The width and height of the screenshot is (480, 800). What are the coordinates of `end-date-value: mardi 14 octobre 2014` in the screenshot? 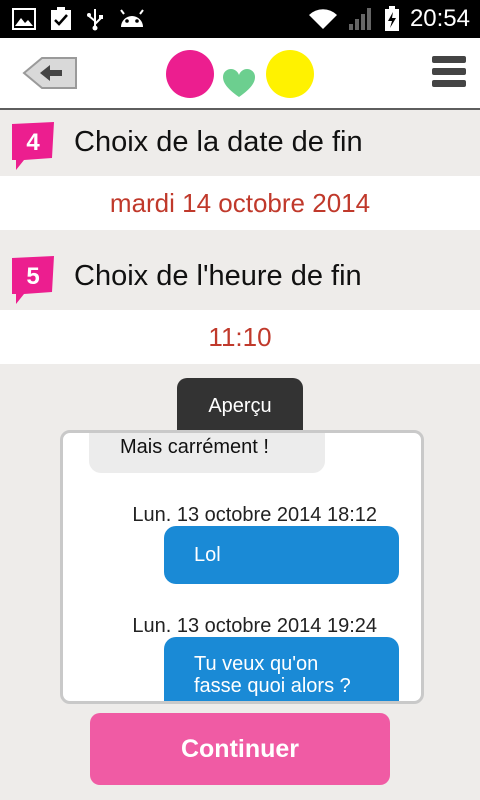 It's located at (240, 203).